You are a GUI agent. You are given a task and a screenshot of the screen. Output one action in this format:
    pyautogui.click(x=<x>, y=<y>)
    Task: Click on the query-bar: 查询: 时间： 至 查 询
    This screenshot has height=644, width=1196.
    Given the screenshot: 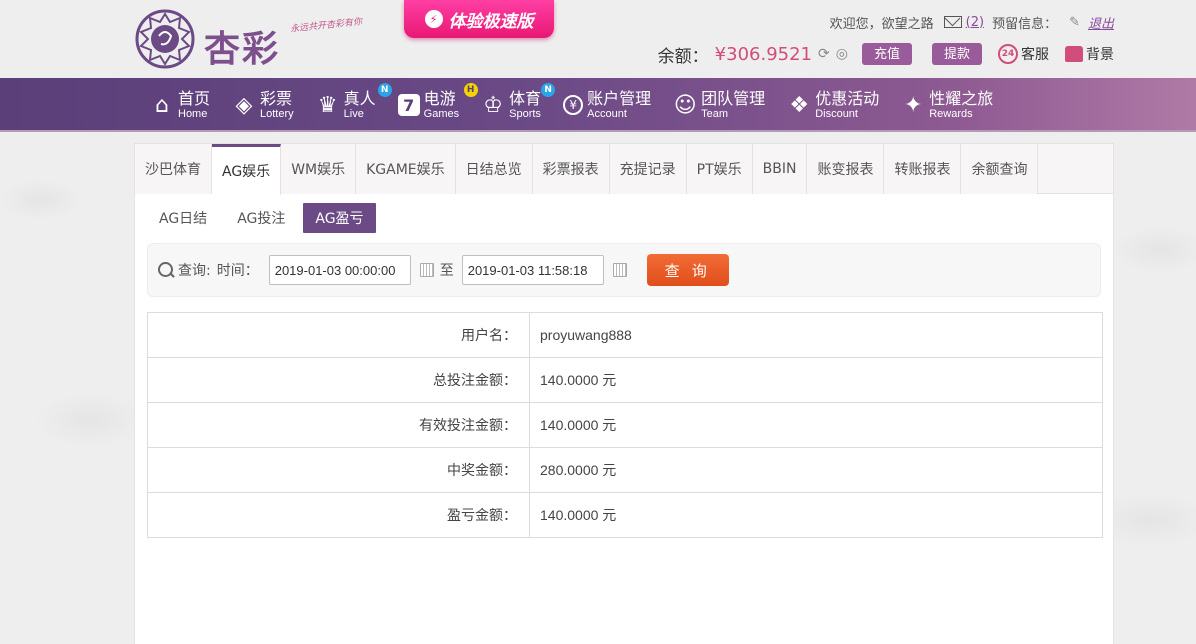 What is the action you would take?
    pyautogui.click(x=624, y=270)
    